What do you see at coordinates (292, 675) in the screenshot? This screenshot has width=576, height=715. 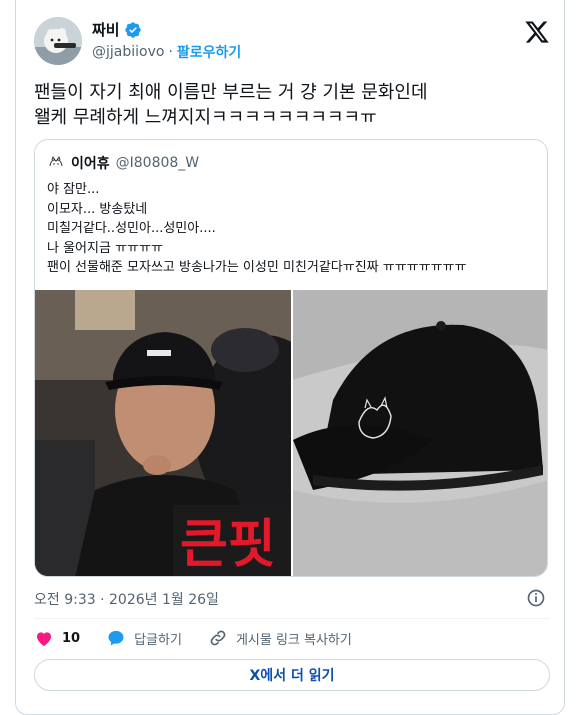 I see `read-more-button: X에서 더 읽기` at bounding box center [292, 675].